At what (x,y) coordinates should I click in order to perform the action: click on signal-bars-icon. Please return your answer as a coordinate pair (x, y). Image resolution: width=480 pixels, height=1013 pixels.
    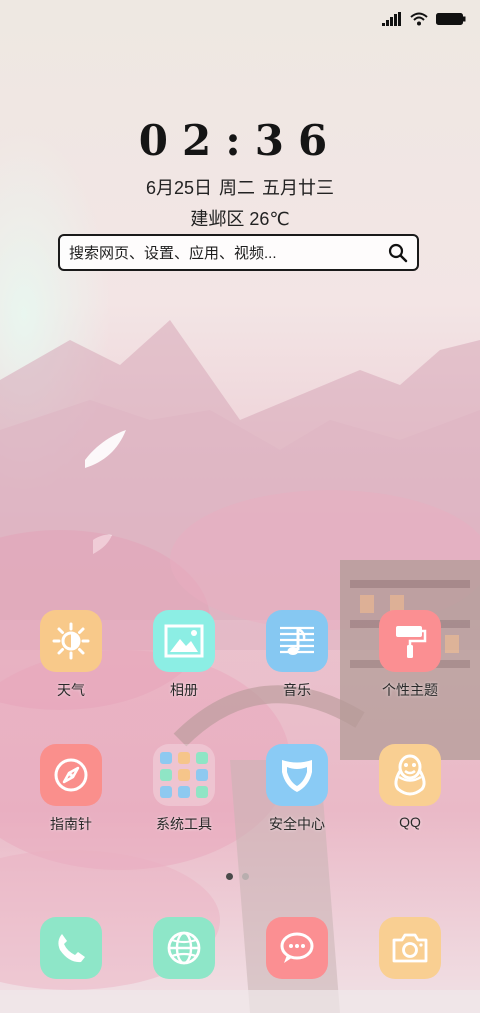
    Looking at the image, I should click on (392, 21).